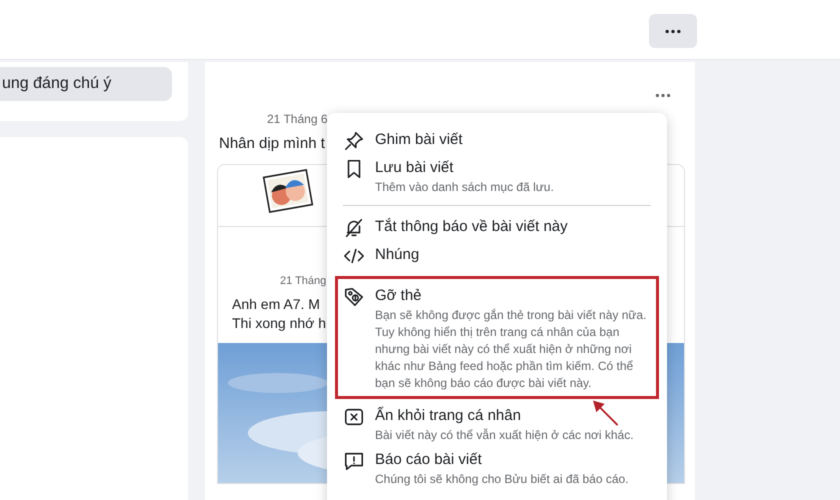 The image size is (840, 500). Describe the element at coordinates (279, 323) in the screenshot. I see `post-text: Thi xong nhớ h` at that location.